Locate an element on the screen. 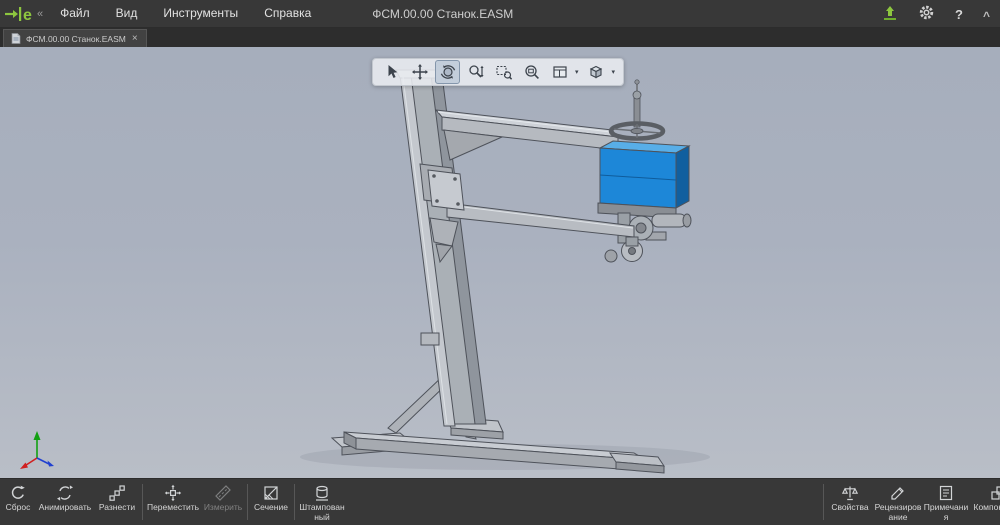  section-button: Сечение is located at coordinates (271, 502).